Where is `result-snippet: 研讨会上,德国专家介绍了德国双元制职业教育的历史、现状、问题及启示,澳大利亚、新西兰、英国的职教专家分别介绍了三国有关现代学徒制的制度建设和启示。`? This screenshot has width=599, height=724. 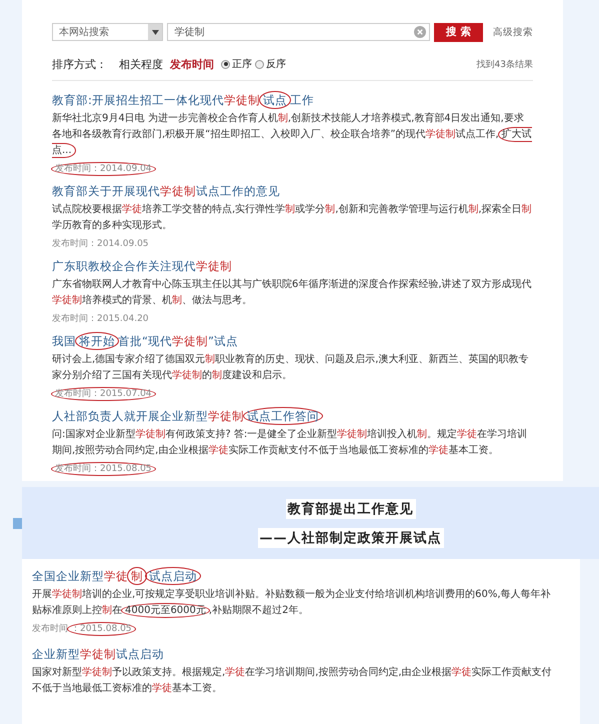
result-snippet: 研讨会上,德国专家介绍了德国双元制职业教育的历史、现状、问题及启示,澳大利亚、新西兰、英国的职教专家分别介绍了三国有关现代学徒制的制度建设和启示。 is located at coordinates (291, 367).